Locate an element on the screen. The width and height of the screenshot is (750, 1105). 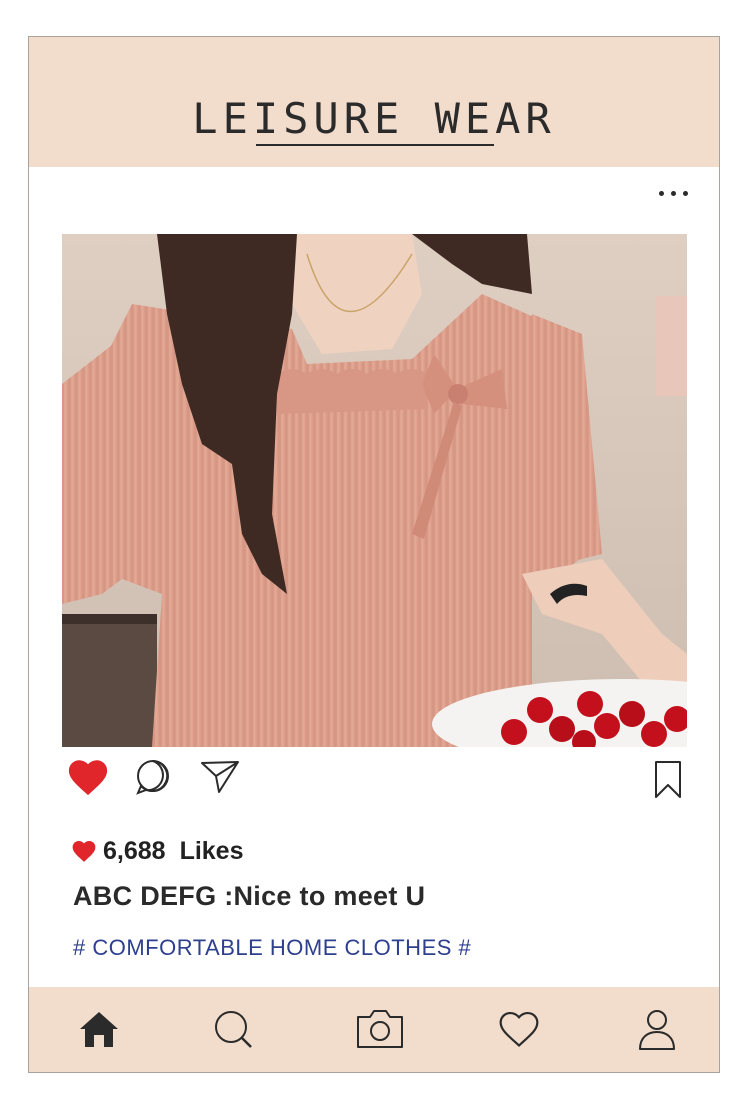
heart-filled-icon is located at coordinates (88, 779).